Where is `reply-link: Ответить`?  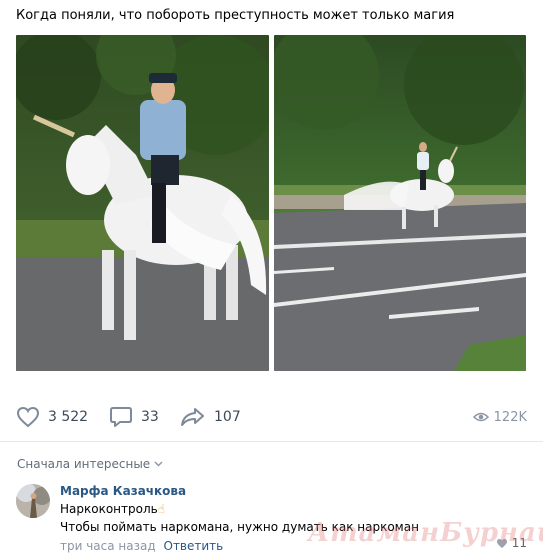
reply-link: Ответить is located at coordinates (194, 546).